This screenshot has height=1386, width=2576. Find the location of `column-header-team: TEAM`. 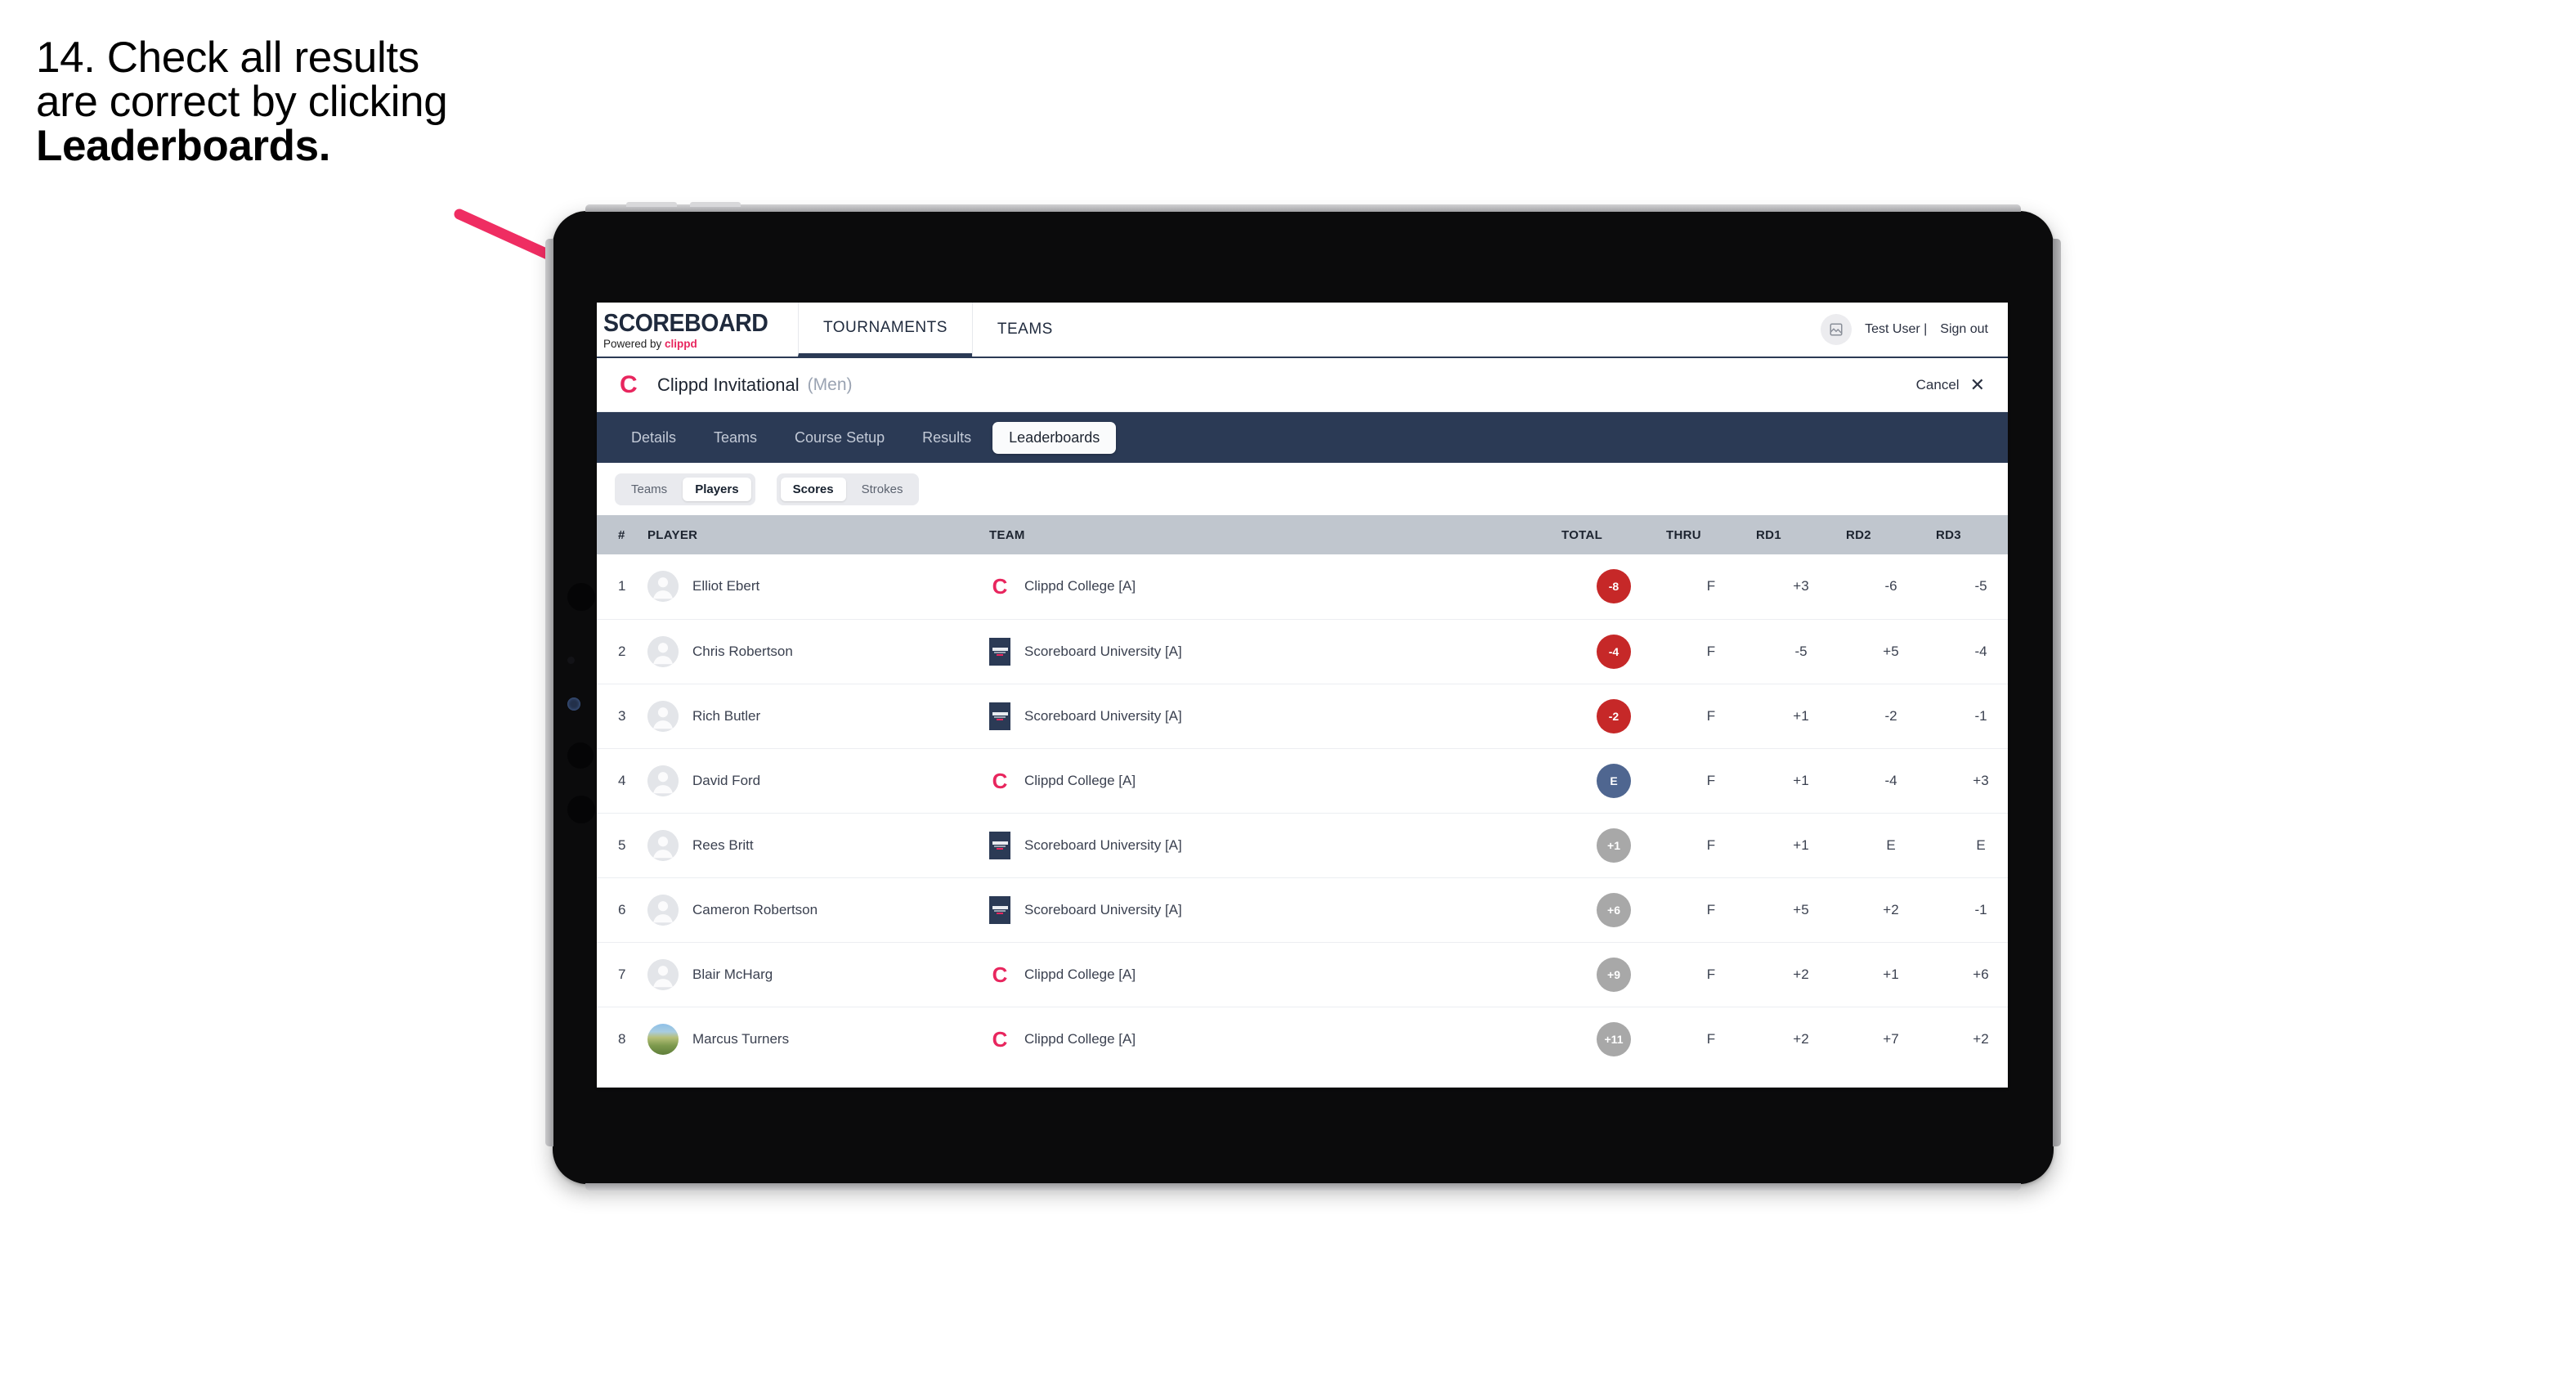

column-header-team: TEAM is located at coordinates (1275, 534).